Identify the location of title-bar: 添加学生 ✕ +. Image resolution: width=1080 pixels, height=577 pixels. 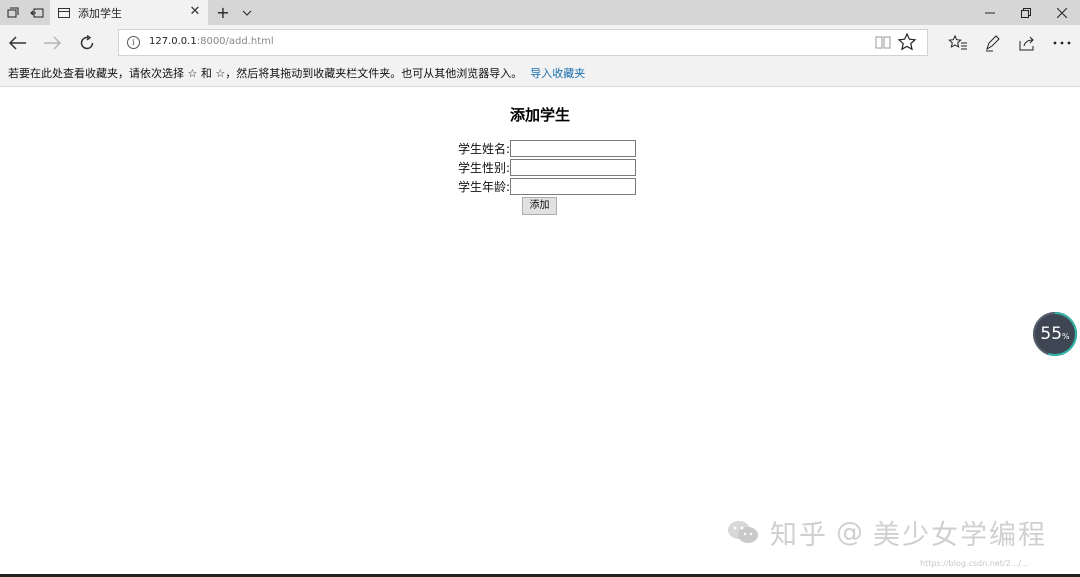
(540, 12).